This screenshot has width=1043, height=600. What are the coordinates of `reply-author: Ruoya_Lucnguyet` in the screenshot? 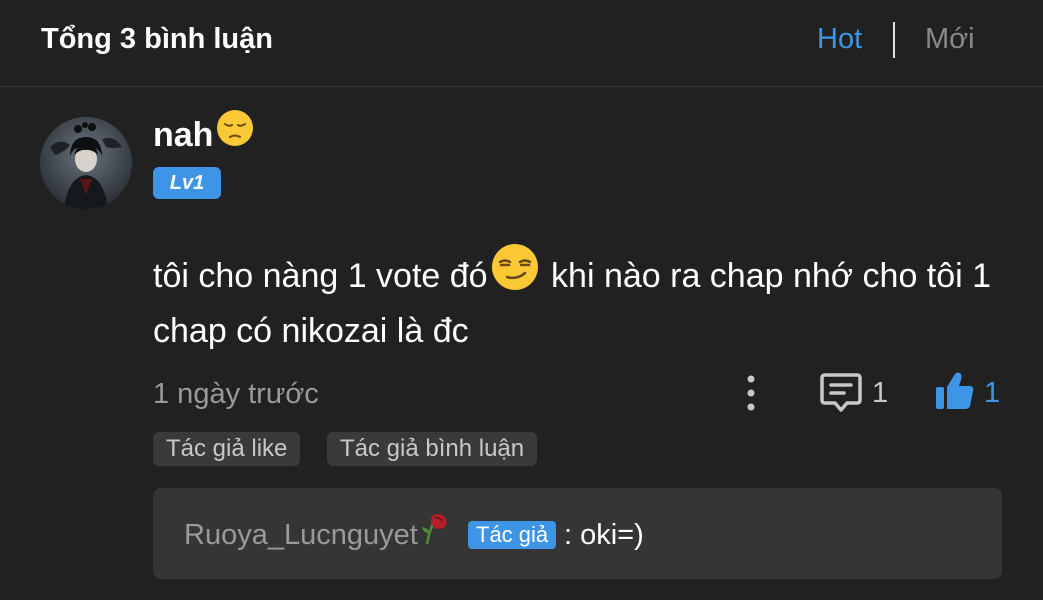 It's located at (317, 534).